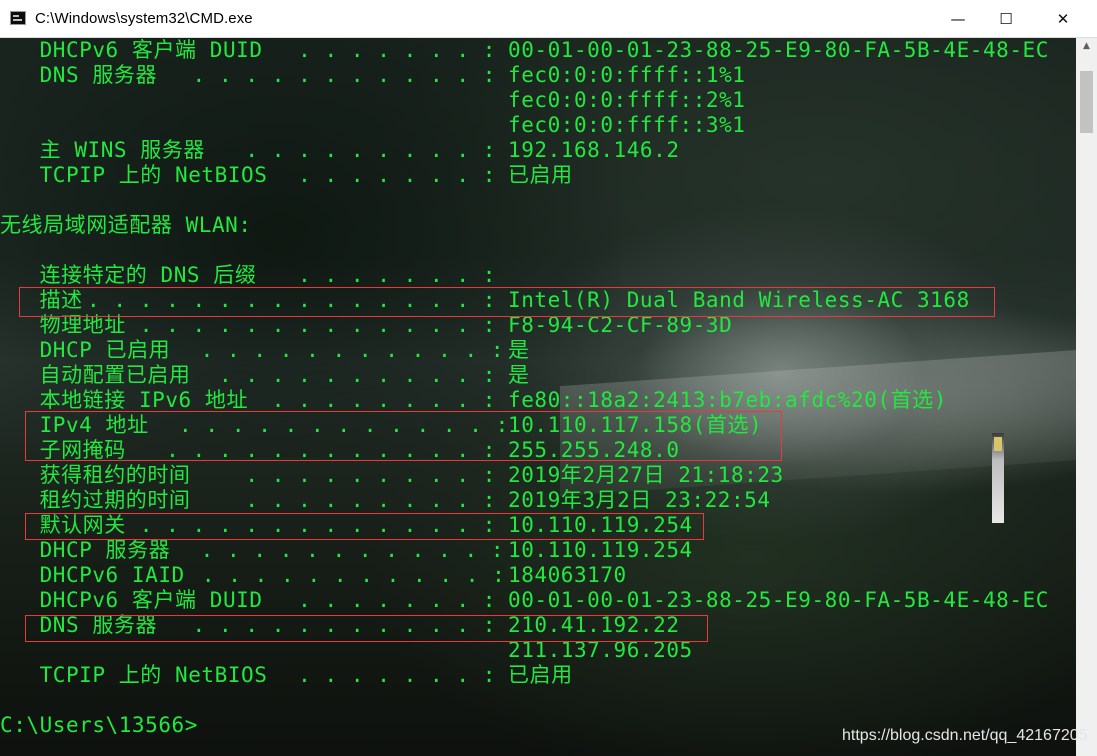  What do you see at coordinates (102, 150) in the screenshot?
I see `line-label: 主 WINS 服务器` at bounding box center [102, 150].